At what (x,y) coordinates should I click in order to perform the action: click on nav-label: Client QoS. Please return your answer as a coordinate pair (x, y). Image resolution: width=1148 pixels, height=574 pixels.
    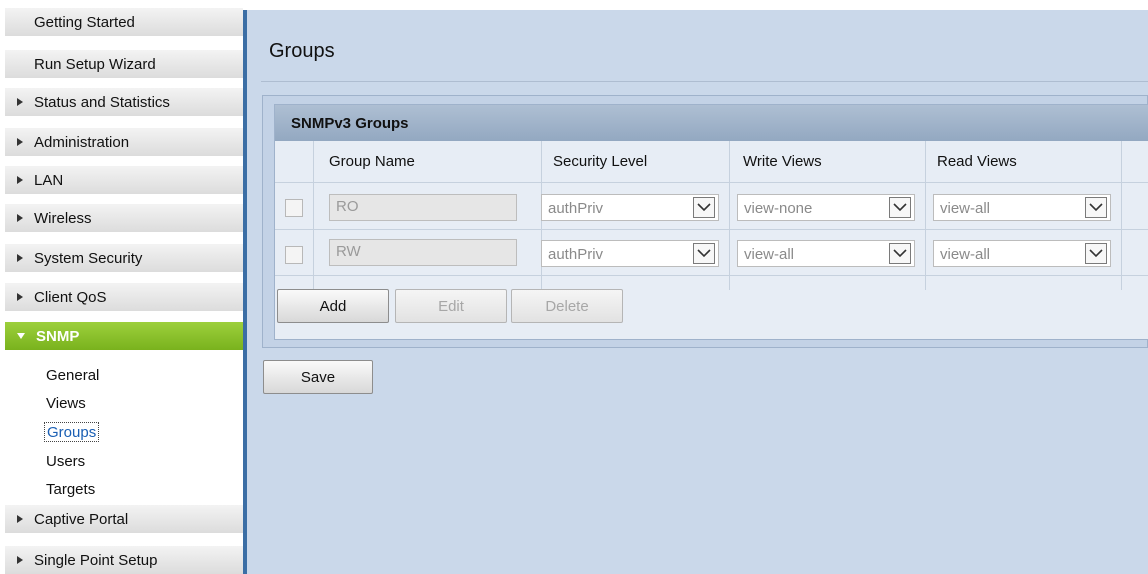
    Looking at the image, I should click on (70, 297).